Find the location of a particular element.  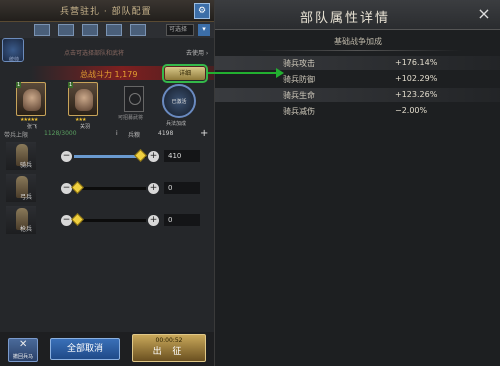

top-bar: 兵营驻扎 · 部队配置 ⚙ is located at coordinates (107, 11).